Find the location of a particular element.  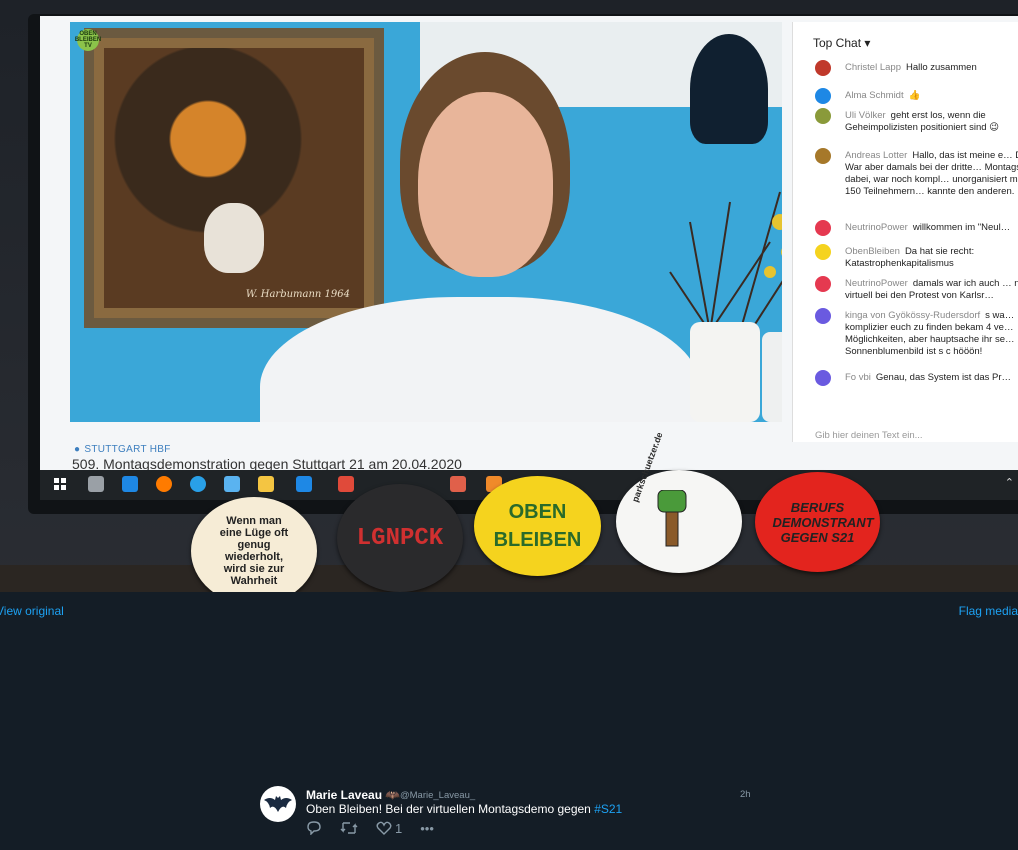

more-options-button: ••• is located at coordinates (427, 828).